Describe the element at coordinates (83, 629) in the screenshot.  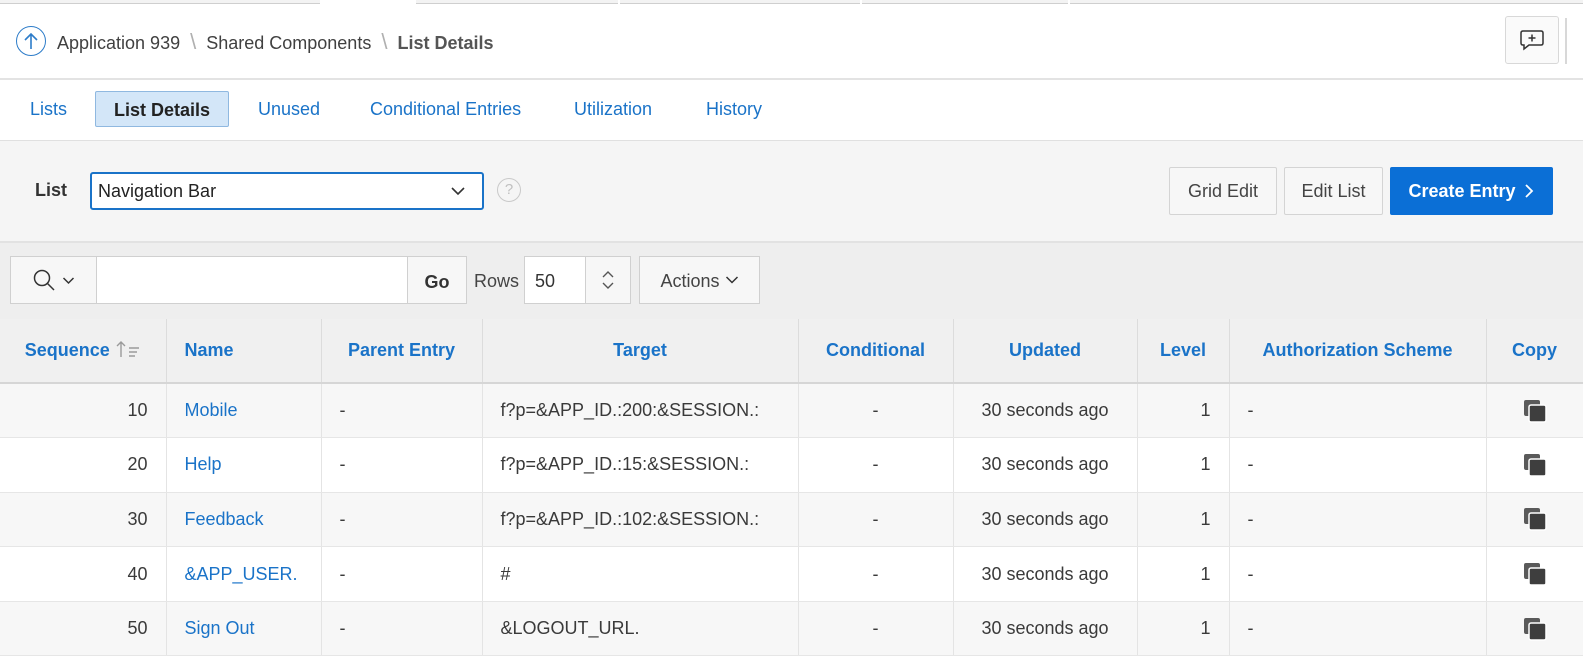
I see `cell-sequence: 50` at that location.